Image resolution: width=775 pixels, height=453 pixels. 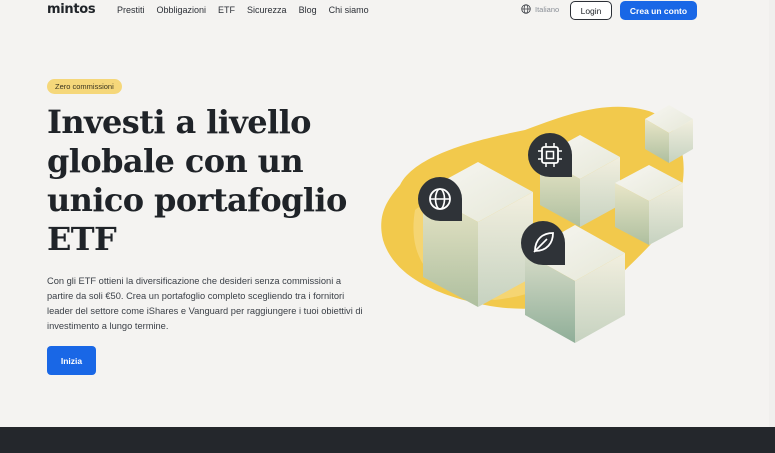 What do you see at coordinates (387, 440) in the screenshot?
I see `dark-section-band` at bounding box center [387, 440].